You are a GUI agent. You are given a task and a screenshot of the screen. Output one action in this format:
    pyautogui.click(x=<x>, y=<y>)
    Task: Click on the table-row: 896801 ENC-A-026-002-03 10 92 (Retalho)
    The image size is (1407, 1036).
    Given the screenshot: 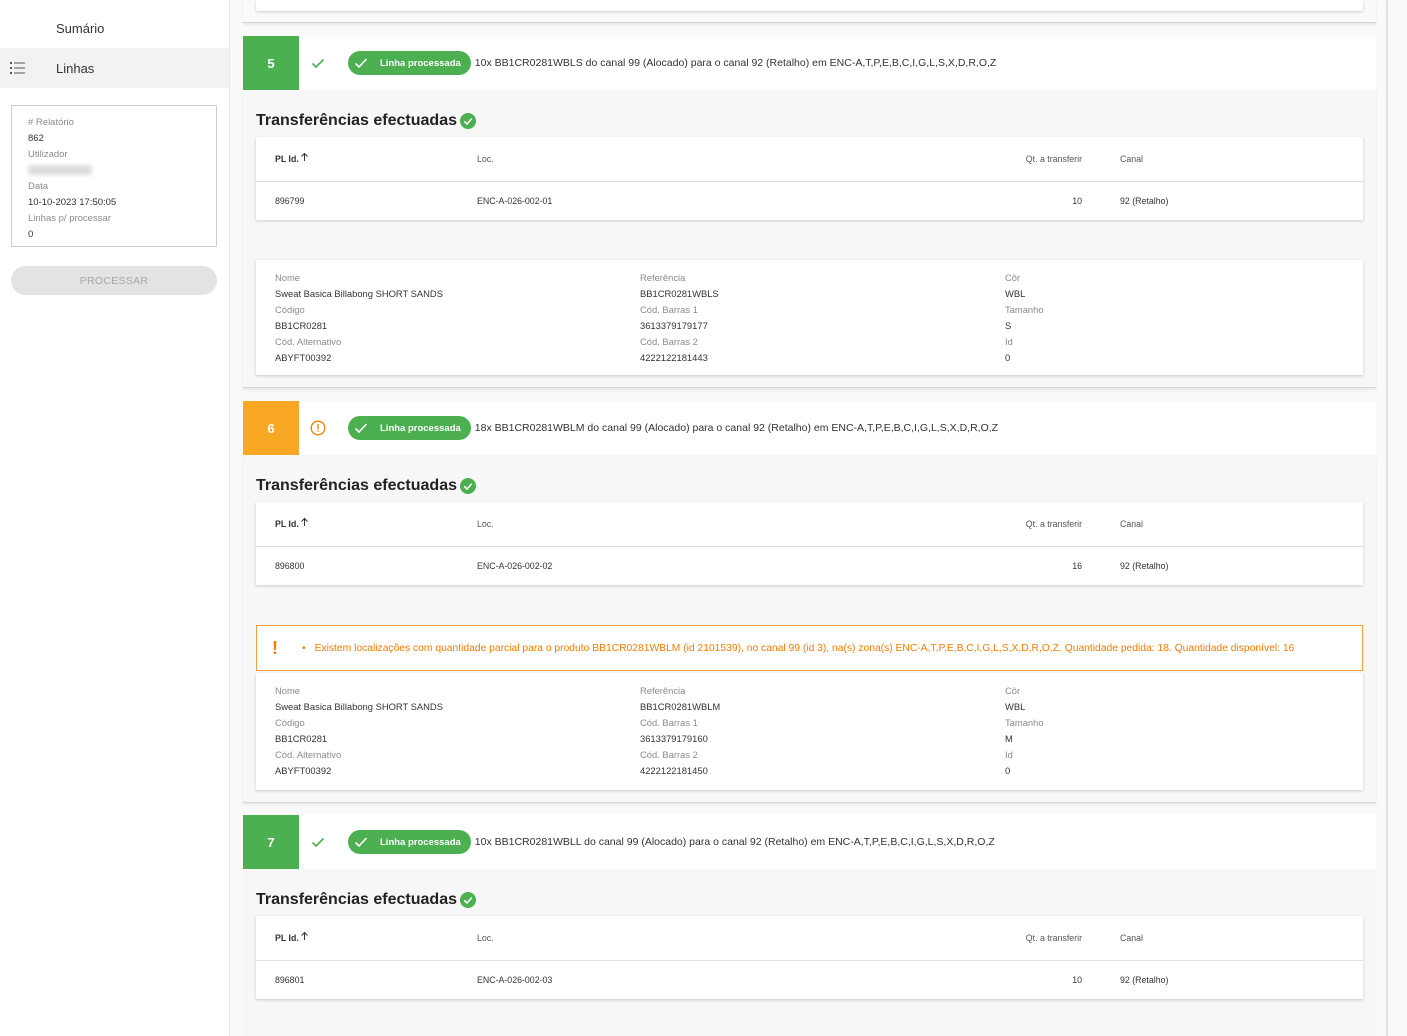 What is the action you would take?
    pyautogui.click(x=809, y=980)
    